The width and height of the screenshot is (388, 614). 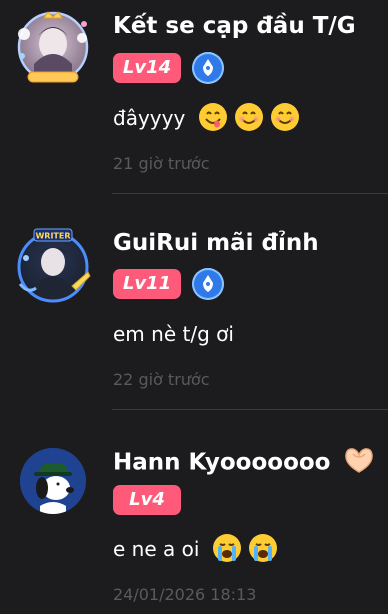 I want to click on username: Hann Kyooooooo, so click(x=244, y=463).